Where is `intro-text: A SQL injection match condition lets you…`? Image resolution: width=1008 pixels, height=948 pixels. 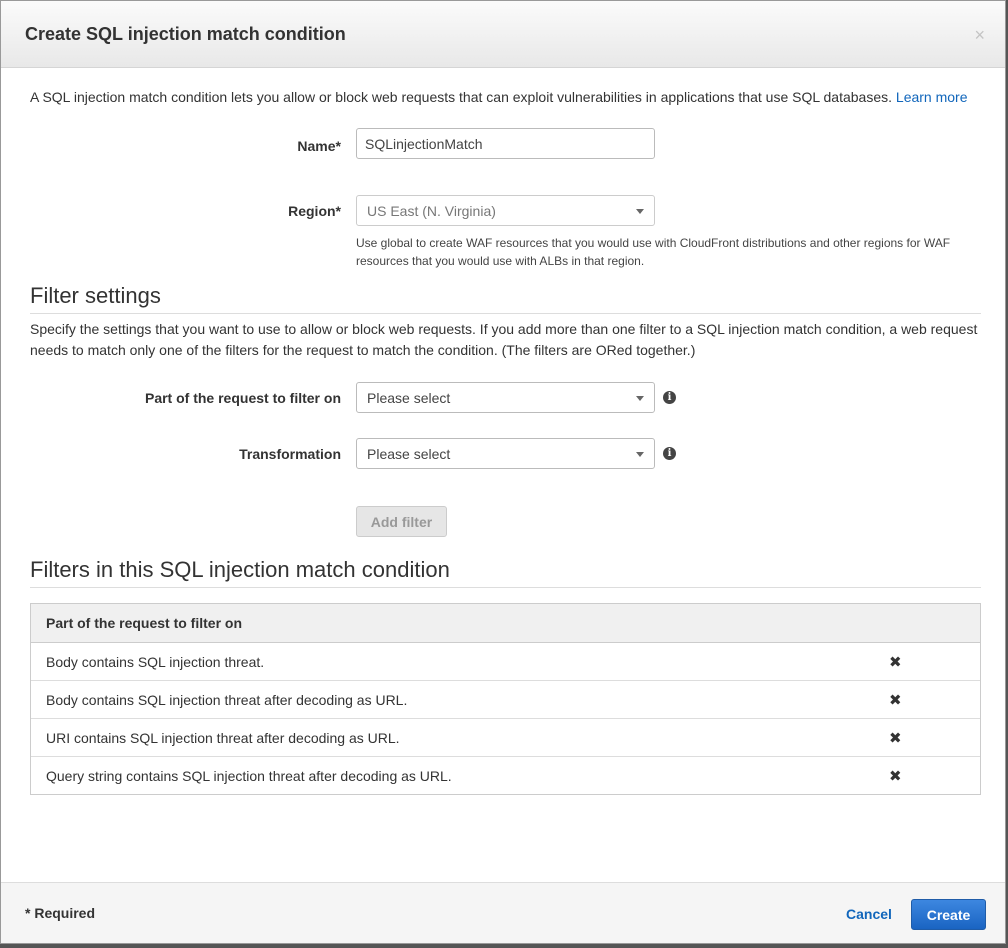
intro-text: A SQL injection match condition lets you… is located at coordinates (510, 97).